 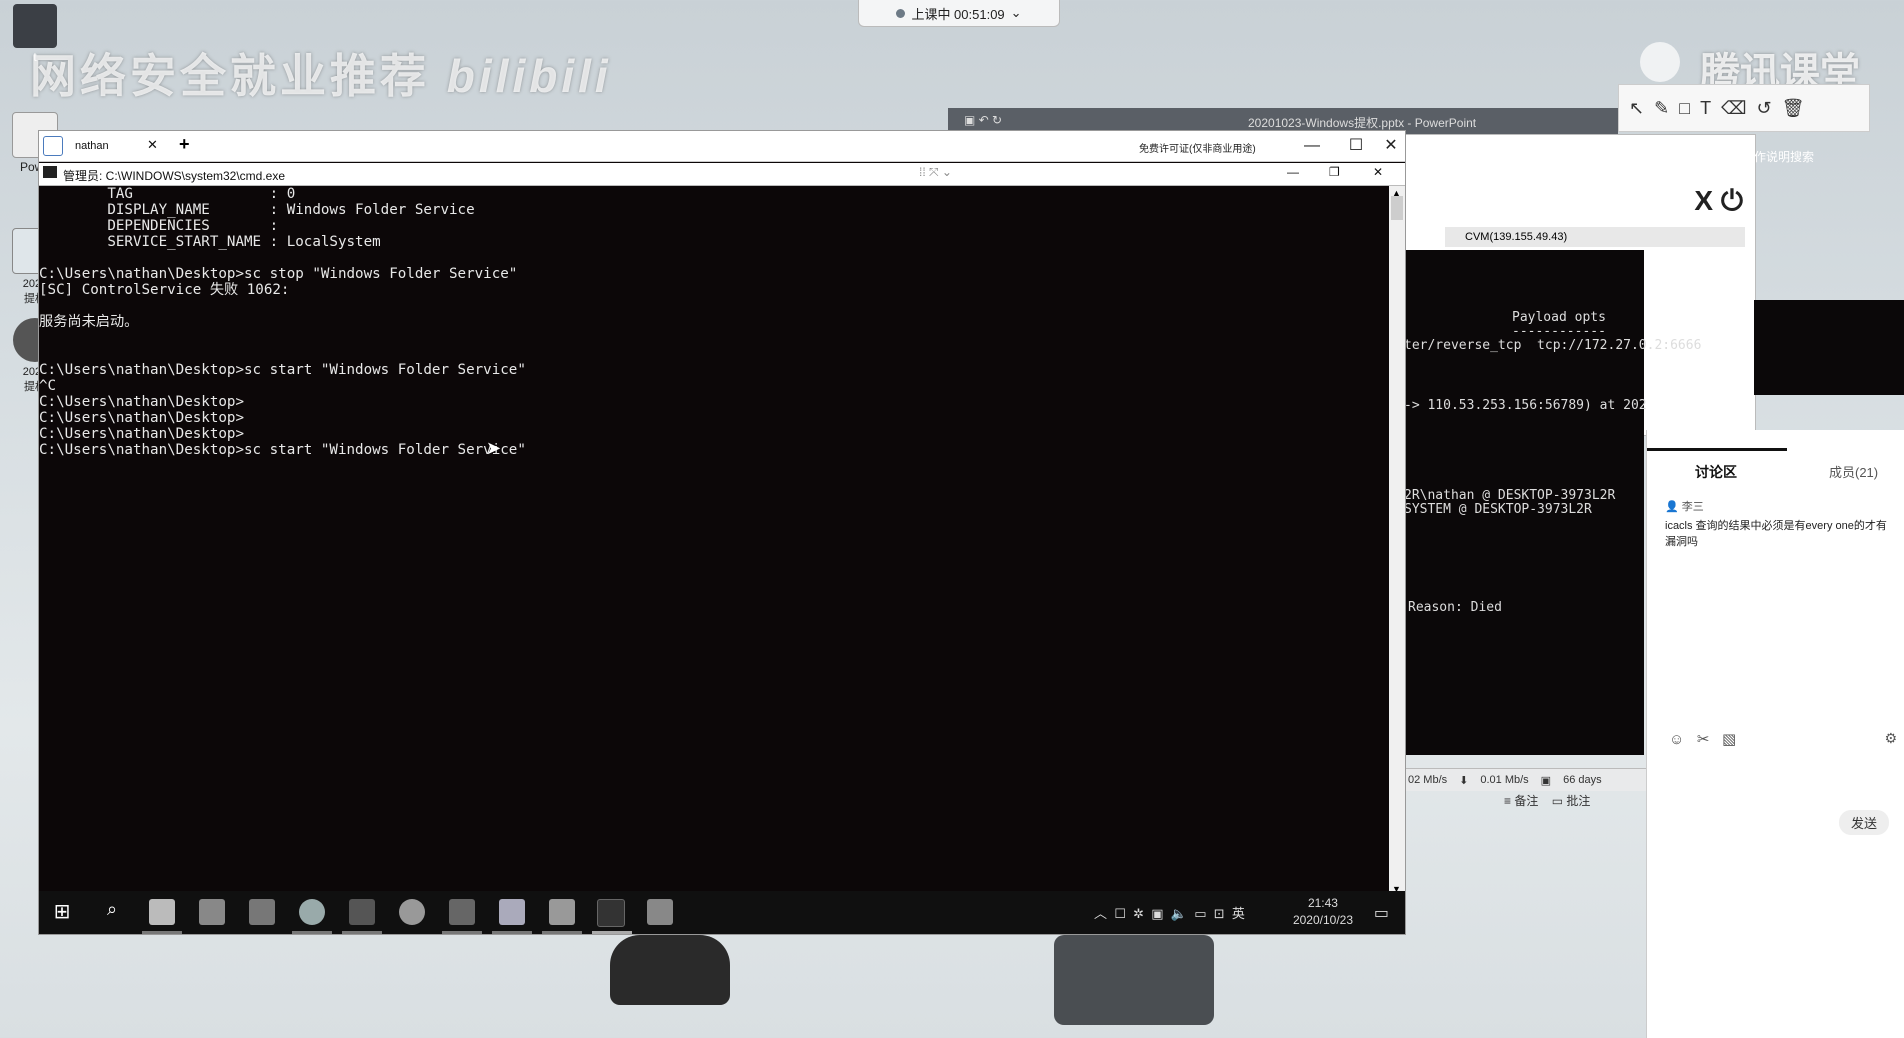 I want to click on teamviewer-icon, so click(x=512, y=912).